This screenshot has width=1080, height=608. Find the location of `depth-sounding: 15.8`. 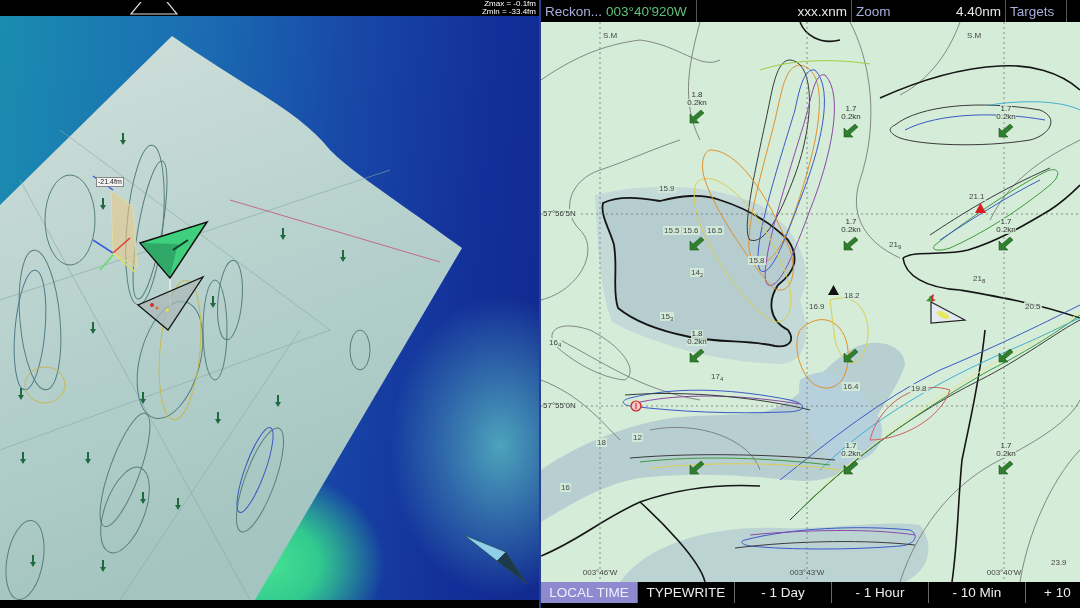

depth-sounding: 15.8 is located at coordinates (757, 260).